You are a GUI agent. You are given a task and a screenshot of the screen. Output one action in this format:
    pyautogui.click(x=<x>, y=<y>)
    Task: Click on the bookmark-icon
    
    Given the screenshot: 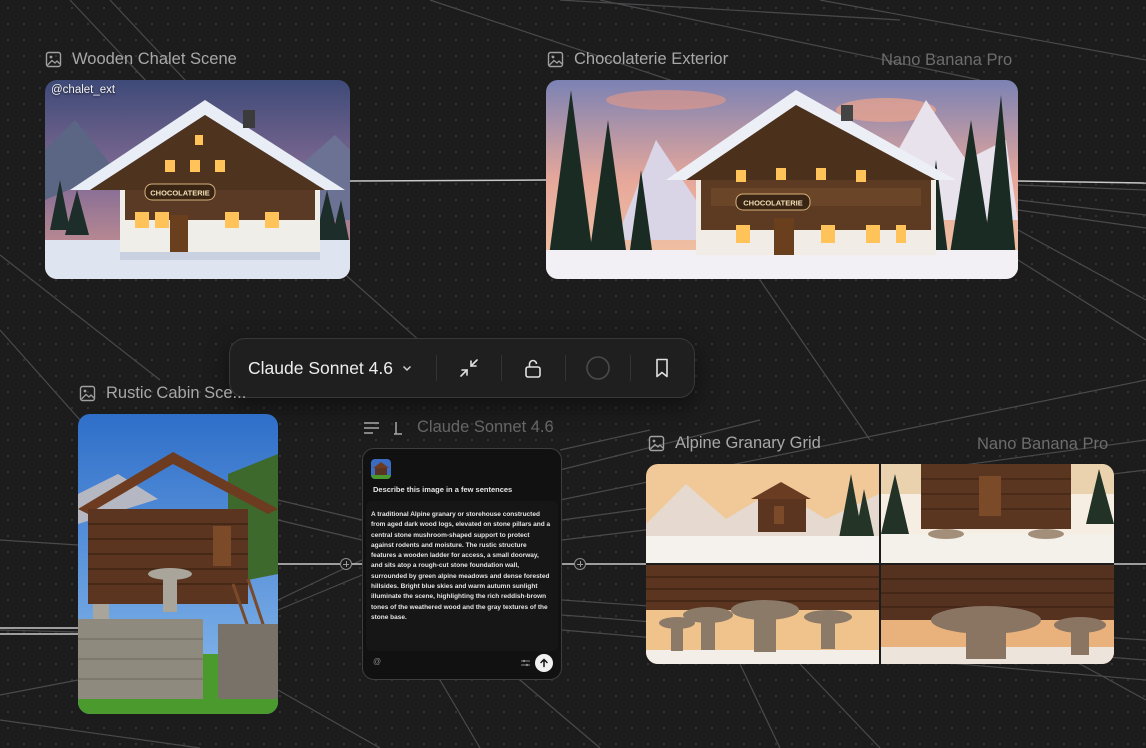 What is the action you would take?
    pyautogui.click(x=662, y=368)
    